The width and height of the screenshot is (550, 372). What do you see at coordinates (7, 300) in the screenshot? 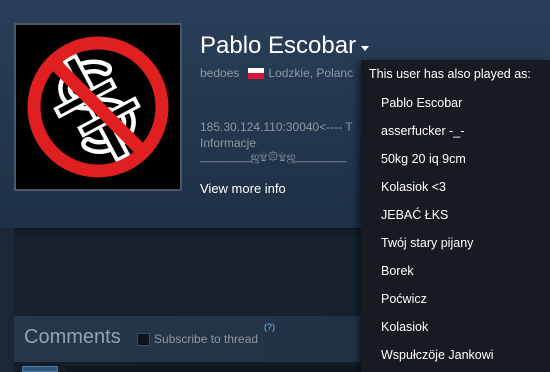
I see `content-left-edge` at bounding box center [7, 300].